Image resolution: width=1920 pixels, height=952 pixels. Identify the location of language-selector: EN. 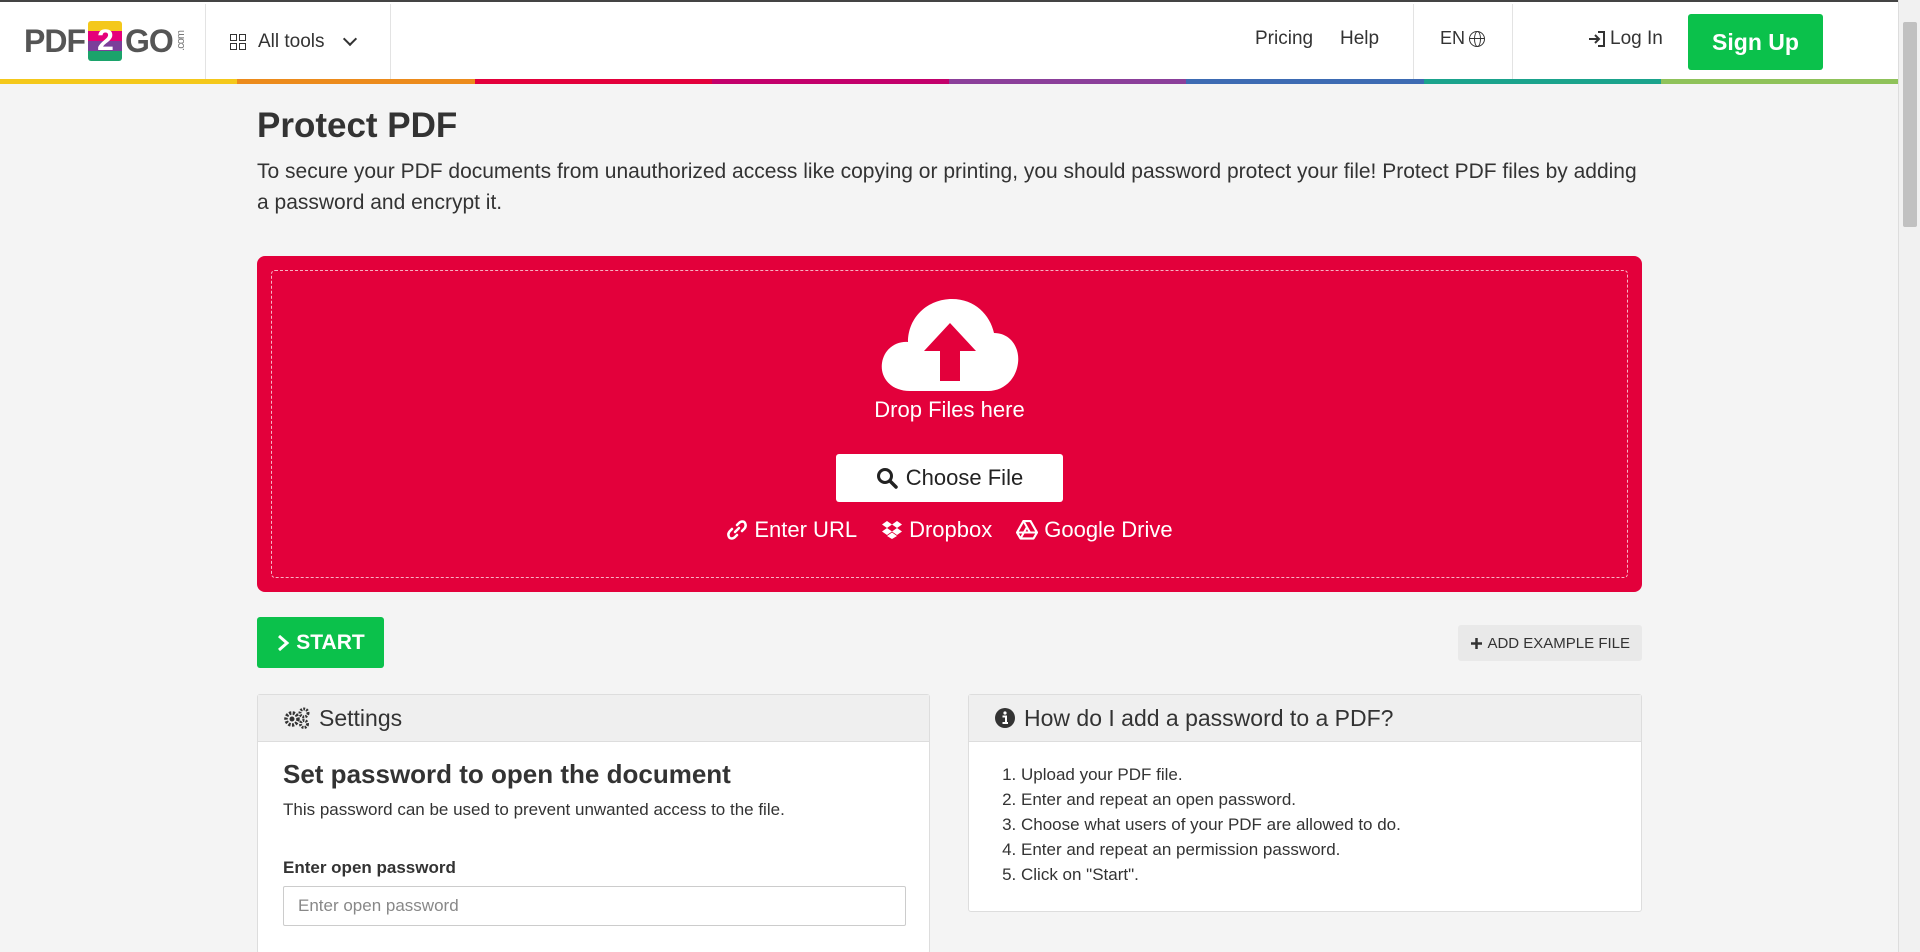
(1463, 38).